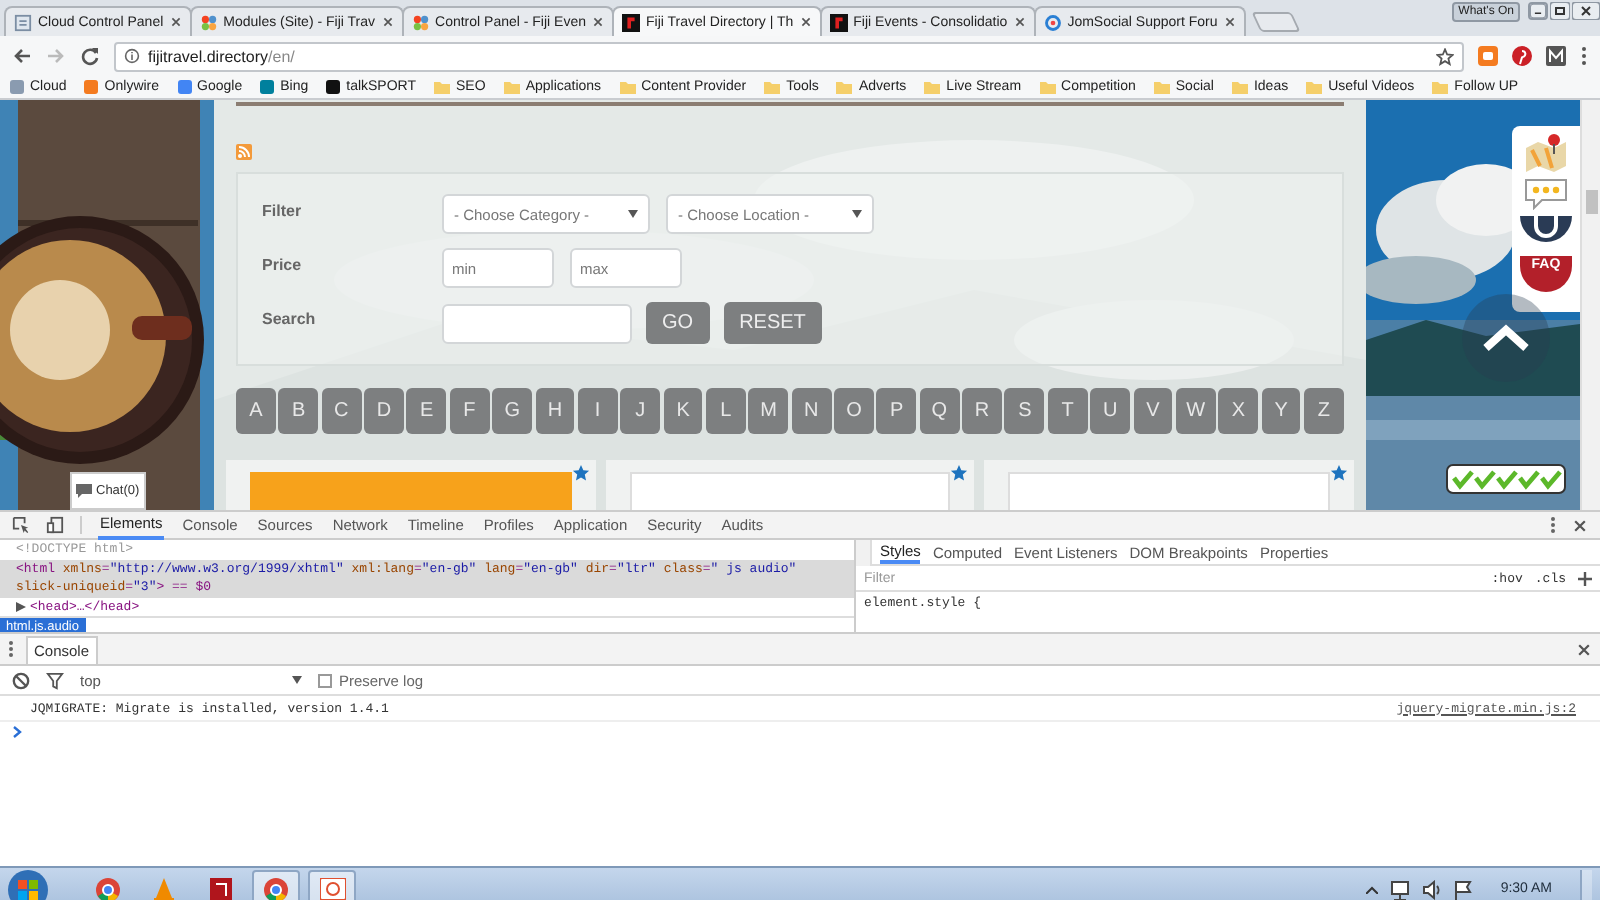  What do you see at coordinates (1585, 578) in the screenshot?
I see `add-icon` at bounding box center [1585, 578].